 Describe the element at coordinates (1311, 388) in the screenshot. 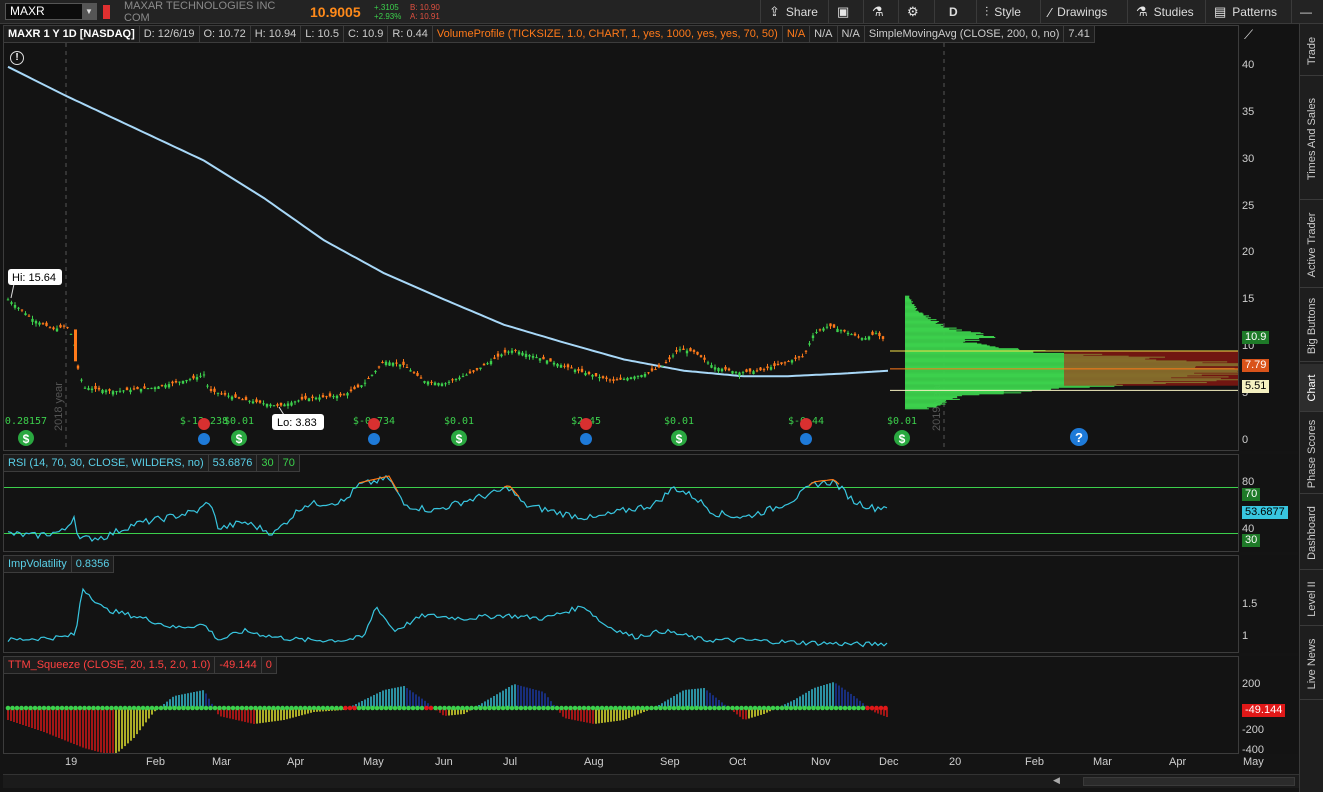

I see `tab-chart: Chart` at that location.